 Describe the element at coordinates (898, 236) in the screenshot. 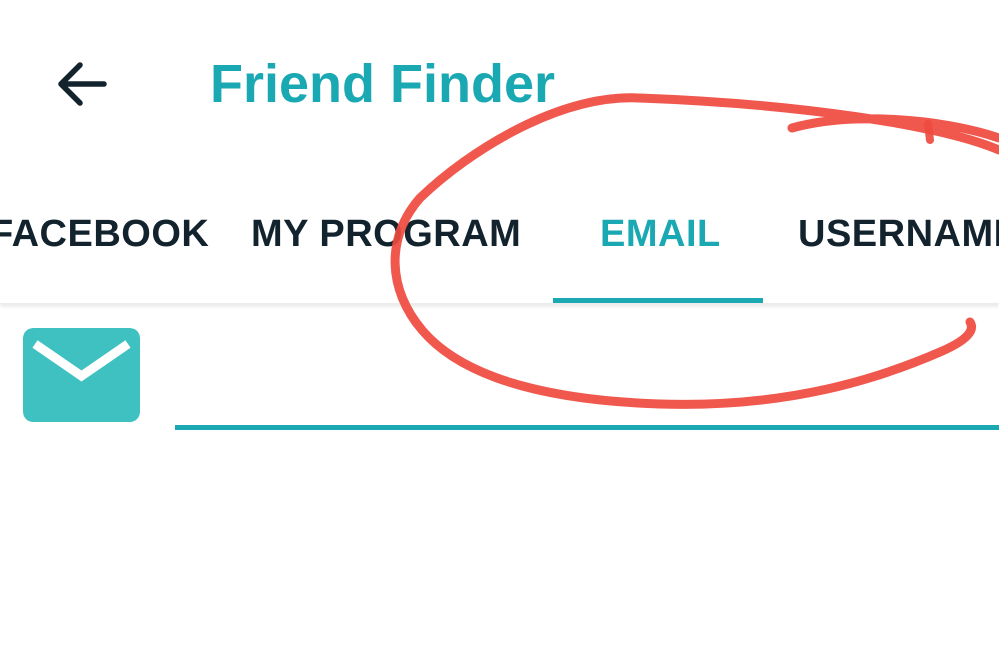

I see `tab-username: USERNAME` at that location.